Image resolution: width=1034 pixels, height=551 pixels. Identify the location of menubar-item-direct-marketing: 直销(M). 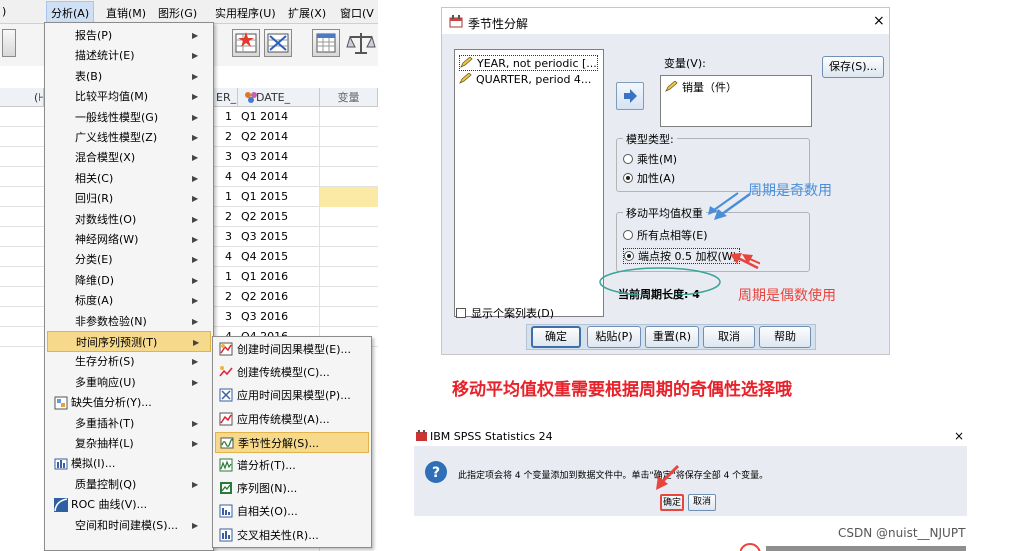
(126, 13).